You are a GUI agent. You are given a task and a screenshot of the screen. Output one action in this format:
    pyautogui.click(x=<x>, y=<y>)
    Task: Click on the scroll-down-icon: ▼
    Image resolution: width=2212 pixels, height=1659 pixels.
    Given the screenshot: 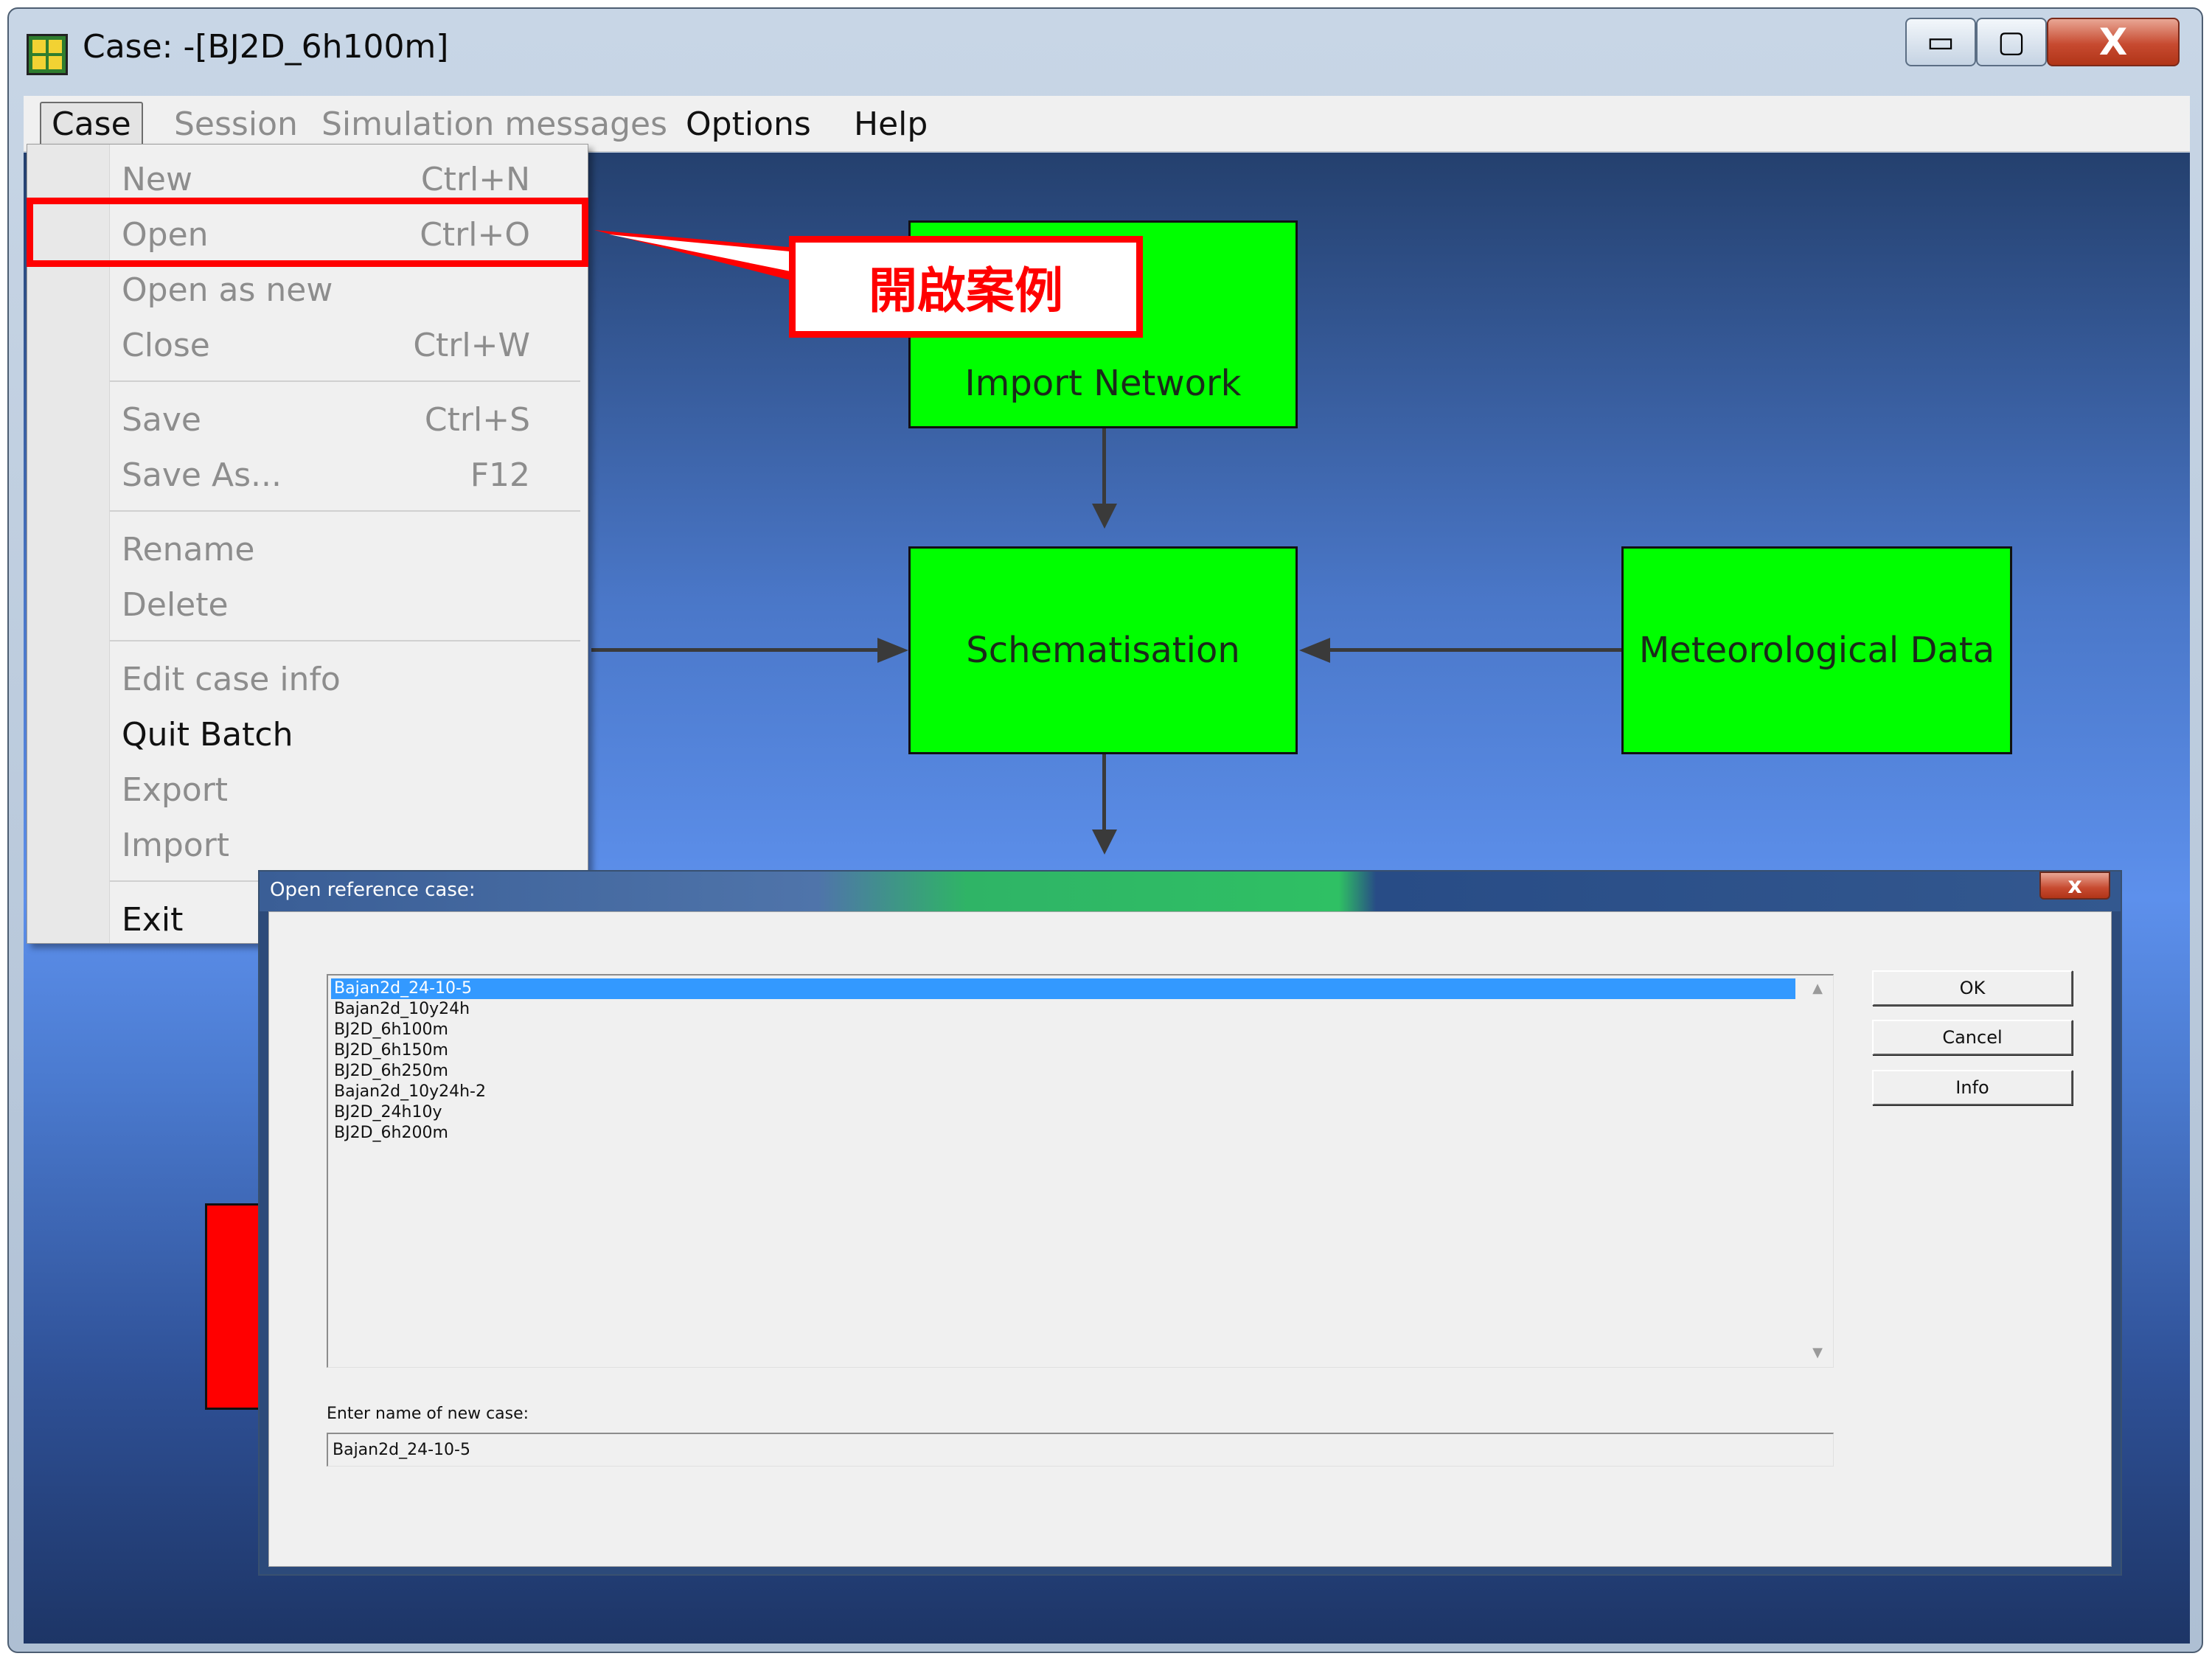 What is the action you would take?
    pyautogui.click(x=1817, y=1352)
    